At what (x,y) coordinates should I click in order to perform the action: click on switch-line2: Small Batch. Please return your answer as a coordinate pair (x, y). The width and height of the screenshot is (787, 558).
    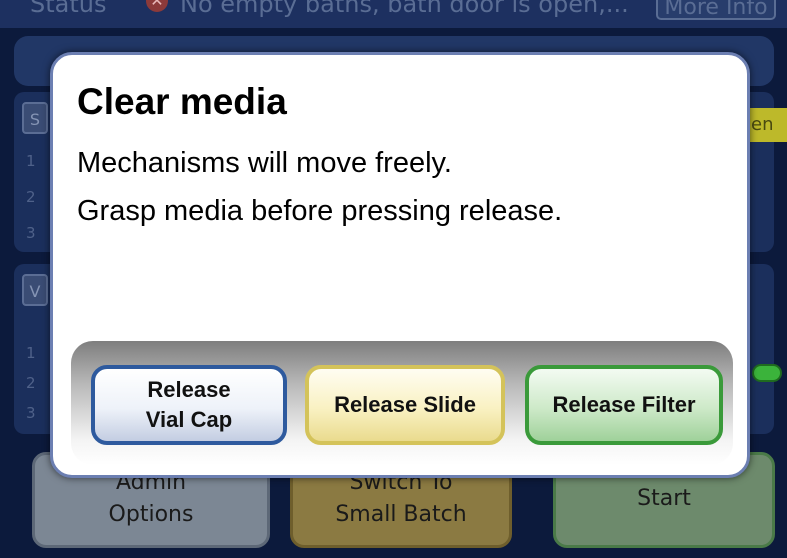
    Looking at the image, I should click on (401, 514).